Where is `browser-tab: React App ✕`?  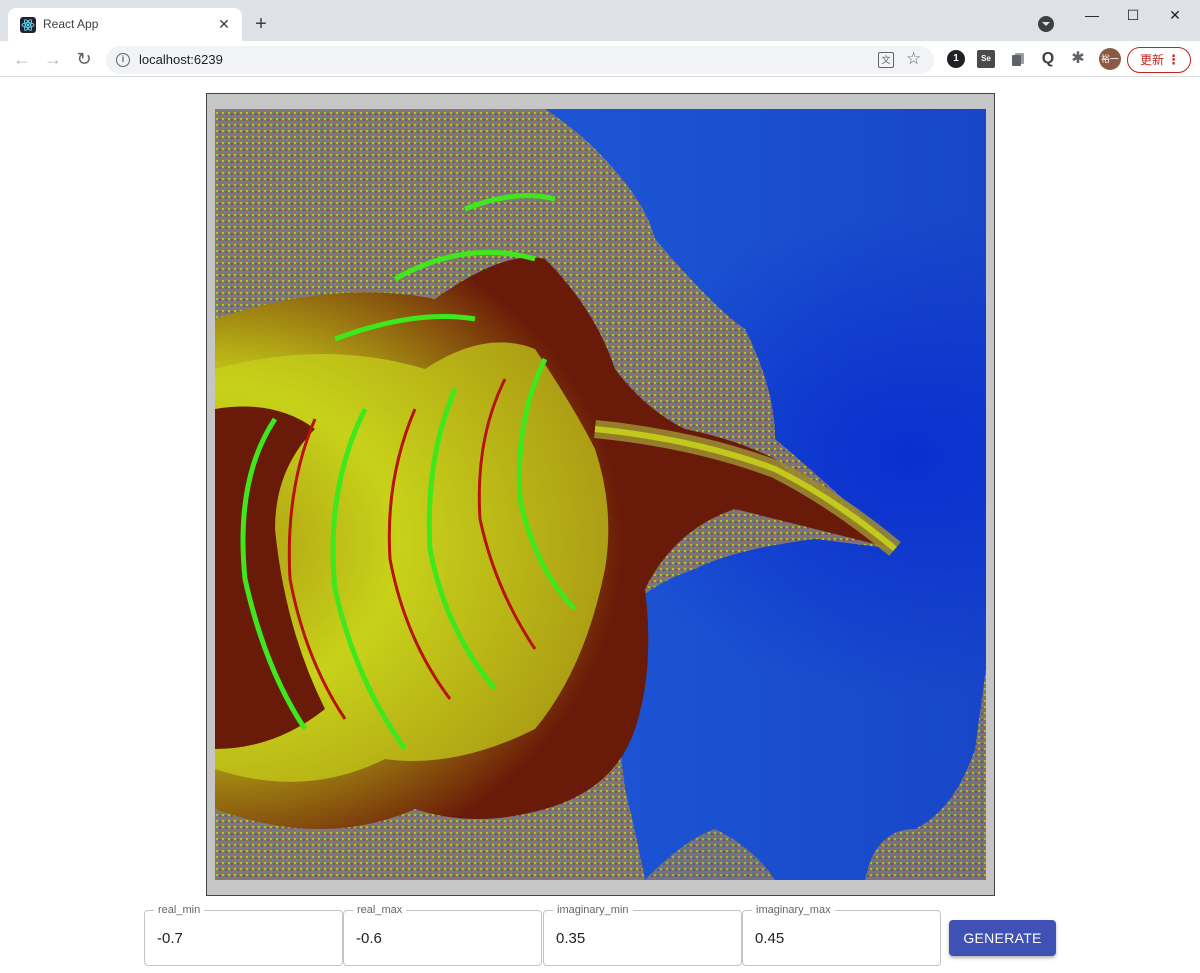 browser-tab: React App ✕ is located at coordinates (125, 24).